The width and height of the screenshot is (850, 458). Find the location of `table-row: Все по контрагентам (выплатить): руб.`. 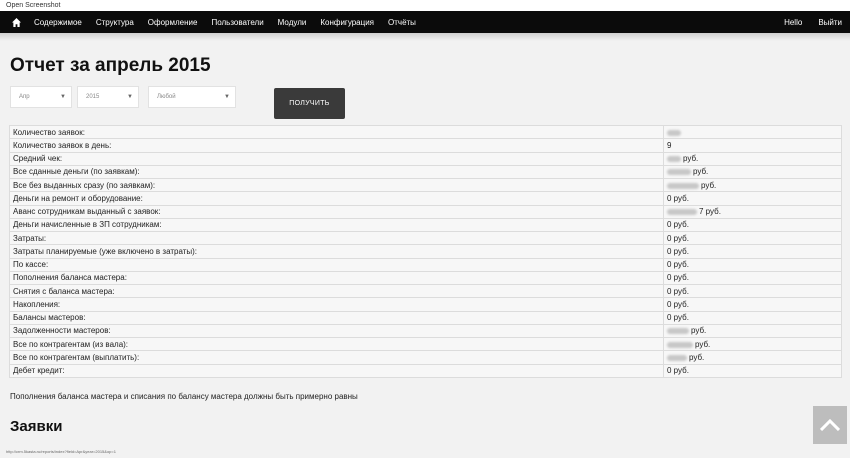

table-row: Все по контрагентам (выплатить): руб. is located at coordinates (425, 357).